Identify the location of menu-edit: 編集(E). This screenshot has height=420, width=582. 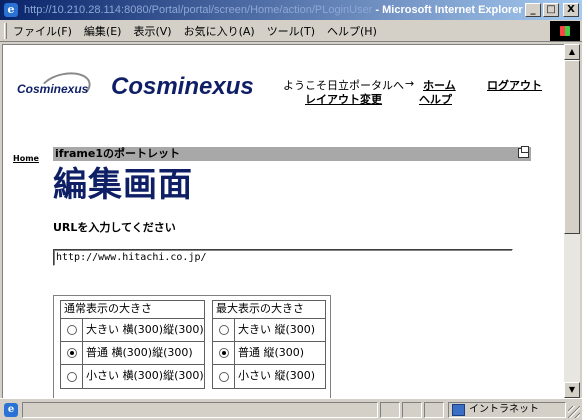
(103, 31).